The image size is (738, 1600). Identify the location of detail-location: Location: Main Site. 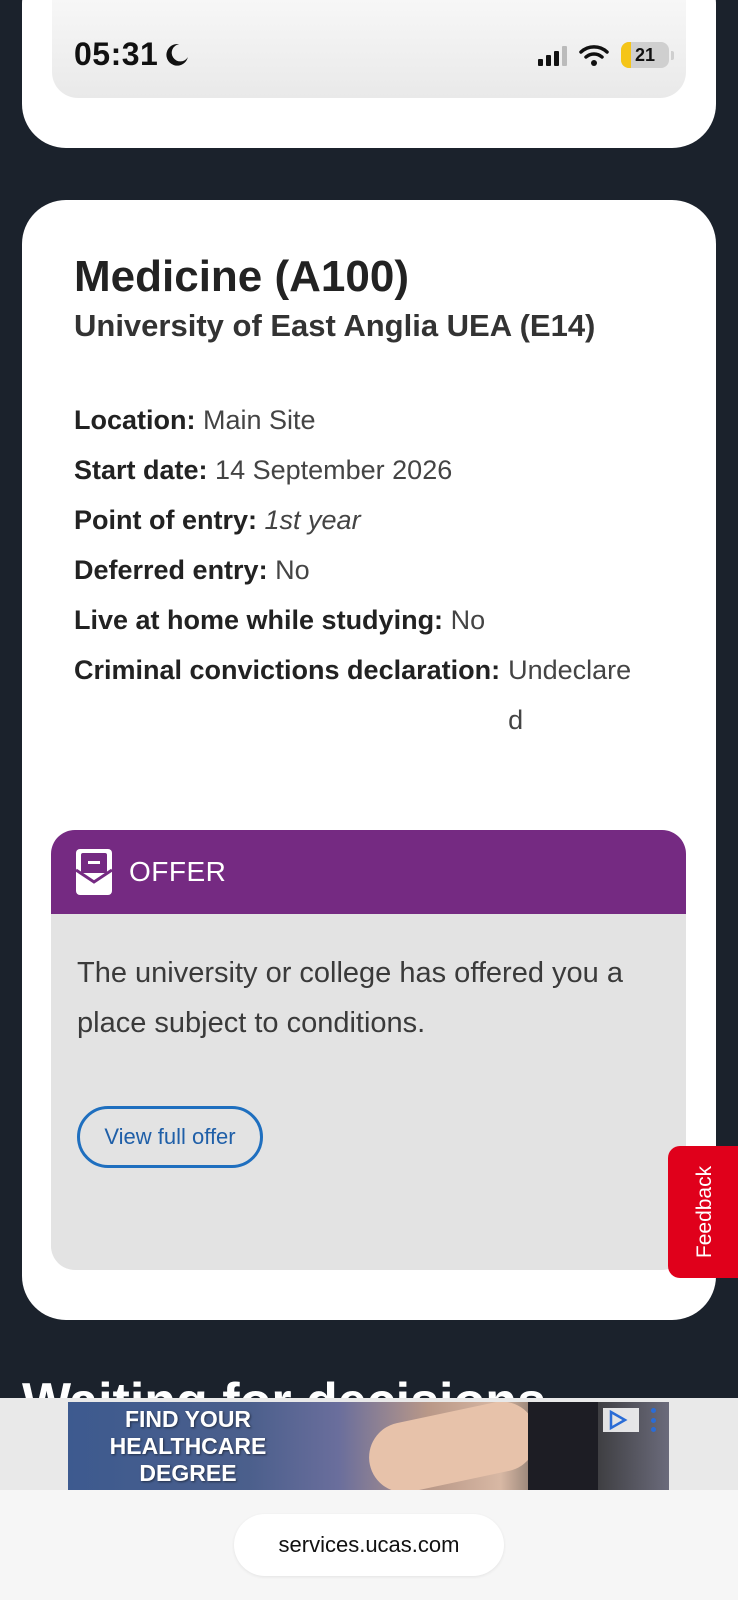
(374, 420).